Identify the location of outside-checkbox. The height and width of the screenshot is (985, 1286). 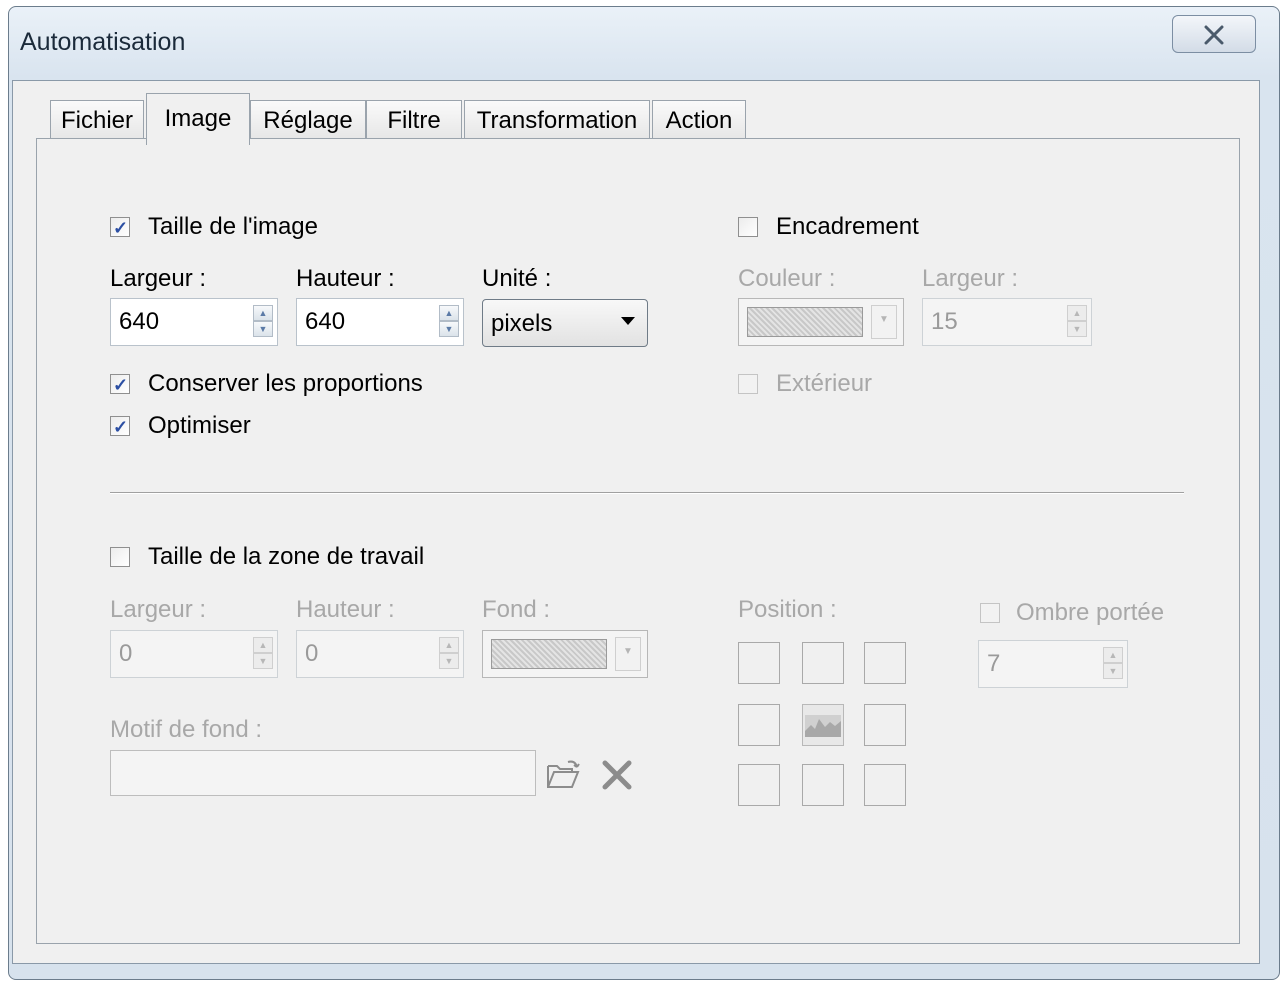
(748, 384).